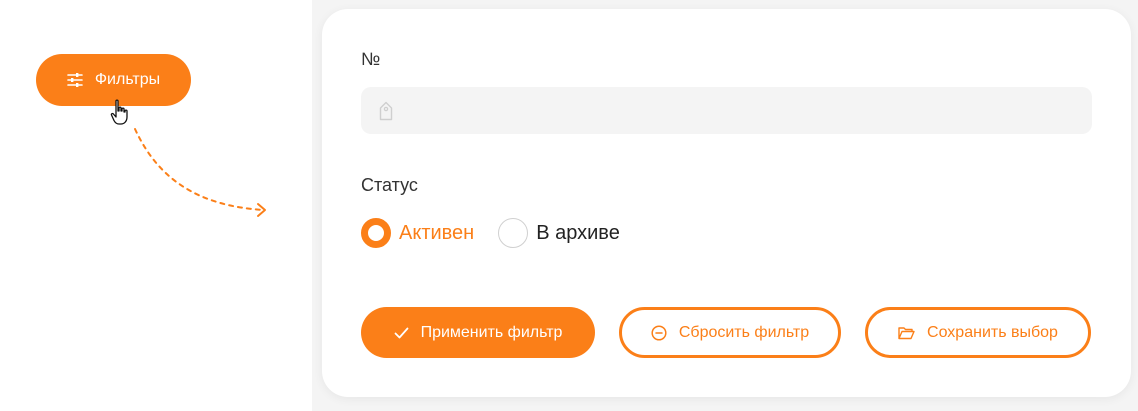 The height and width of the screenshot is (411, 1138). What do you see at coordinates (578, 232) in the screenshot?
I see `status-option-label: В архиве` at bounding box center [578, 232].